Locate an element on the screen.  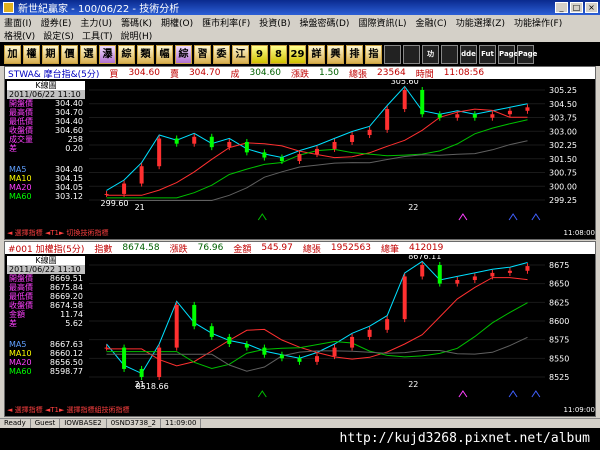
y-tick-label: 303.75 is located at coordinates (563, 118).